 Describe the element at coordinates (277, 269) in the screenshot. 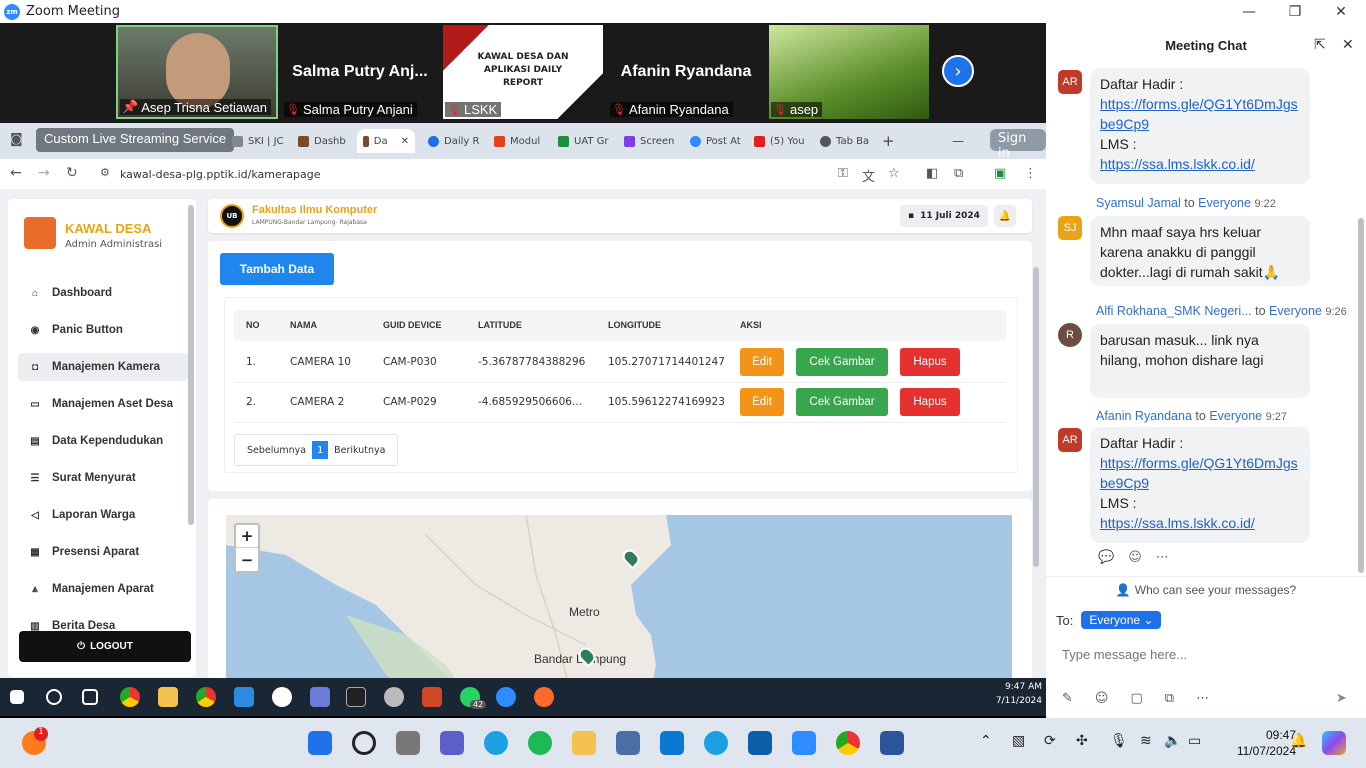

I see `add-data-button: Tambah Data` at that location.